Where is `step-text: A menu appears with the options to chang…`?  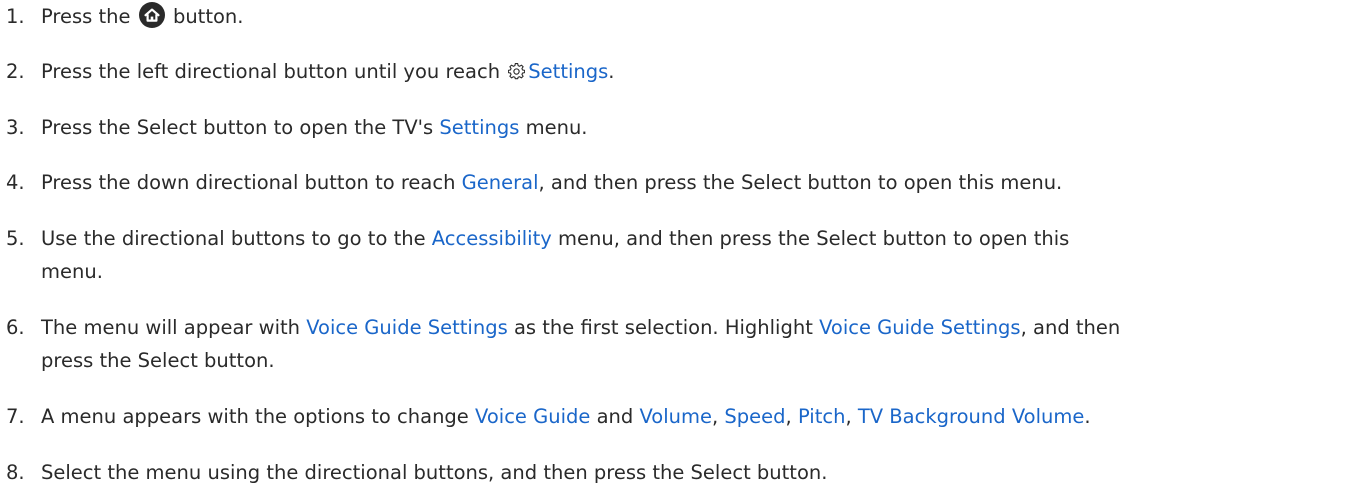
step-text: A menu appears with the options to chang… is located at coordinates (700, 416).